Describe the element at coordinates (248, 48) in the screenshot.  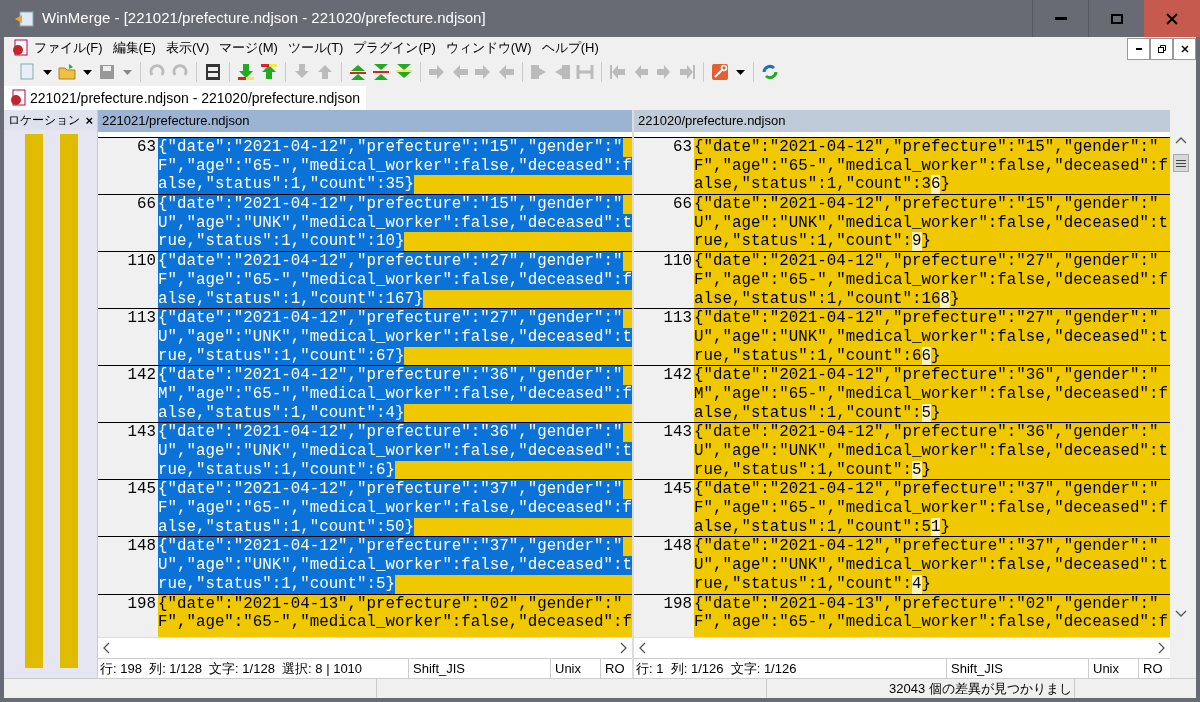
I see `menu-item: マージ(M)` at that location.